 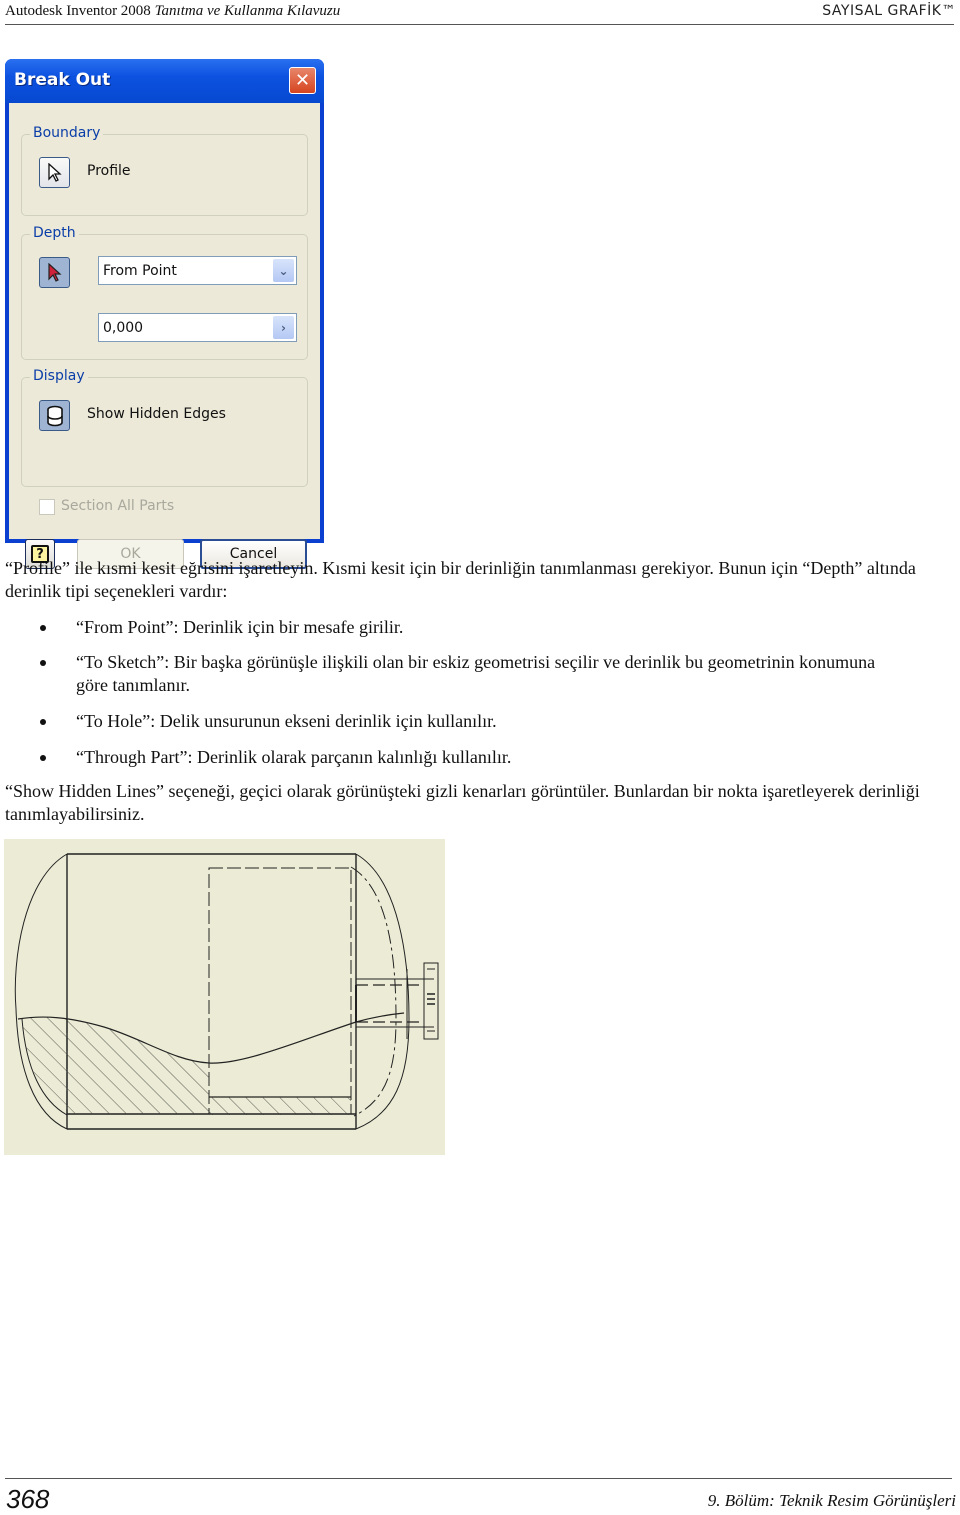 I want to click on show-hidden-edges-label: Show Hidden Edges, so click(x=156, y=414).